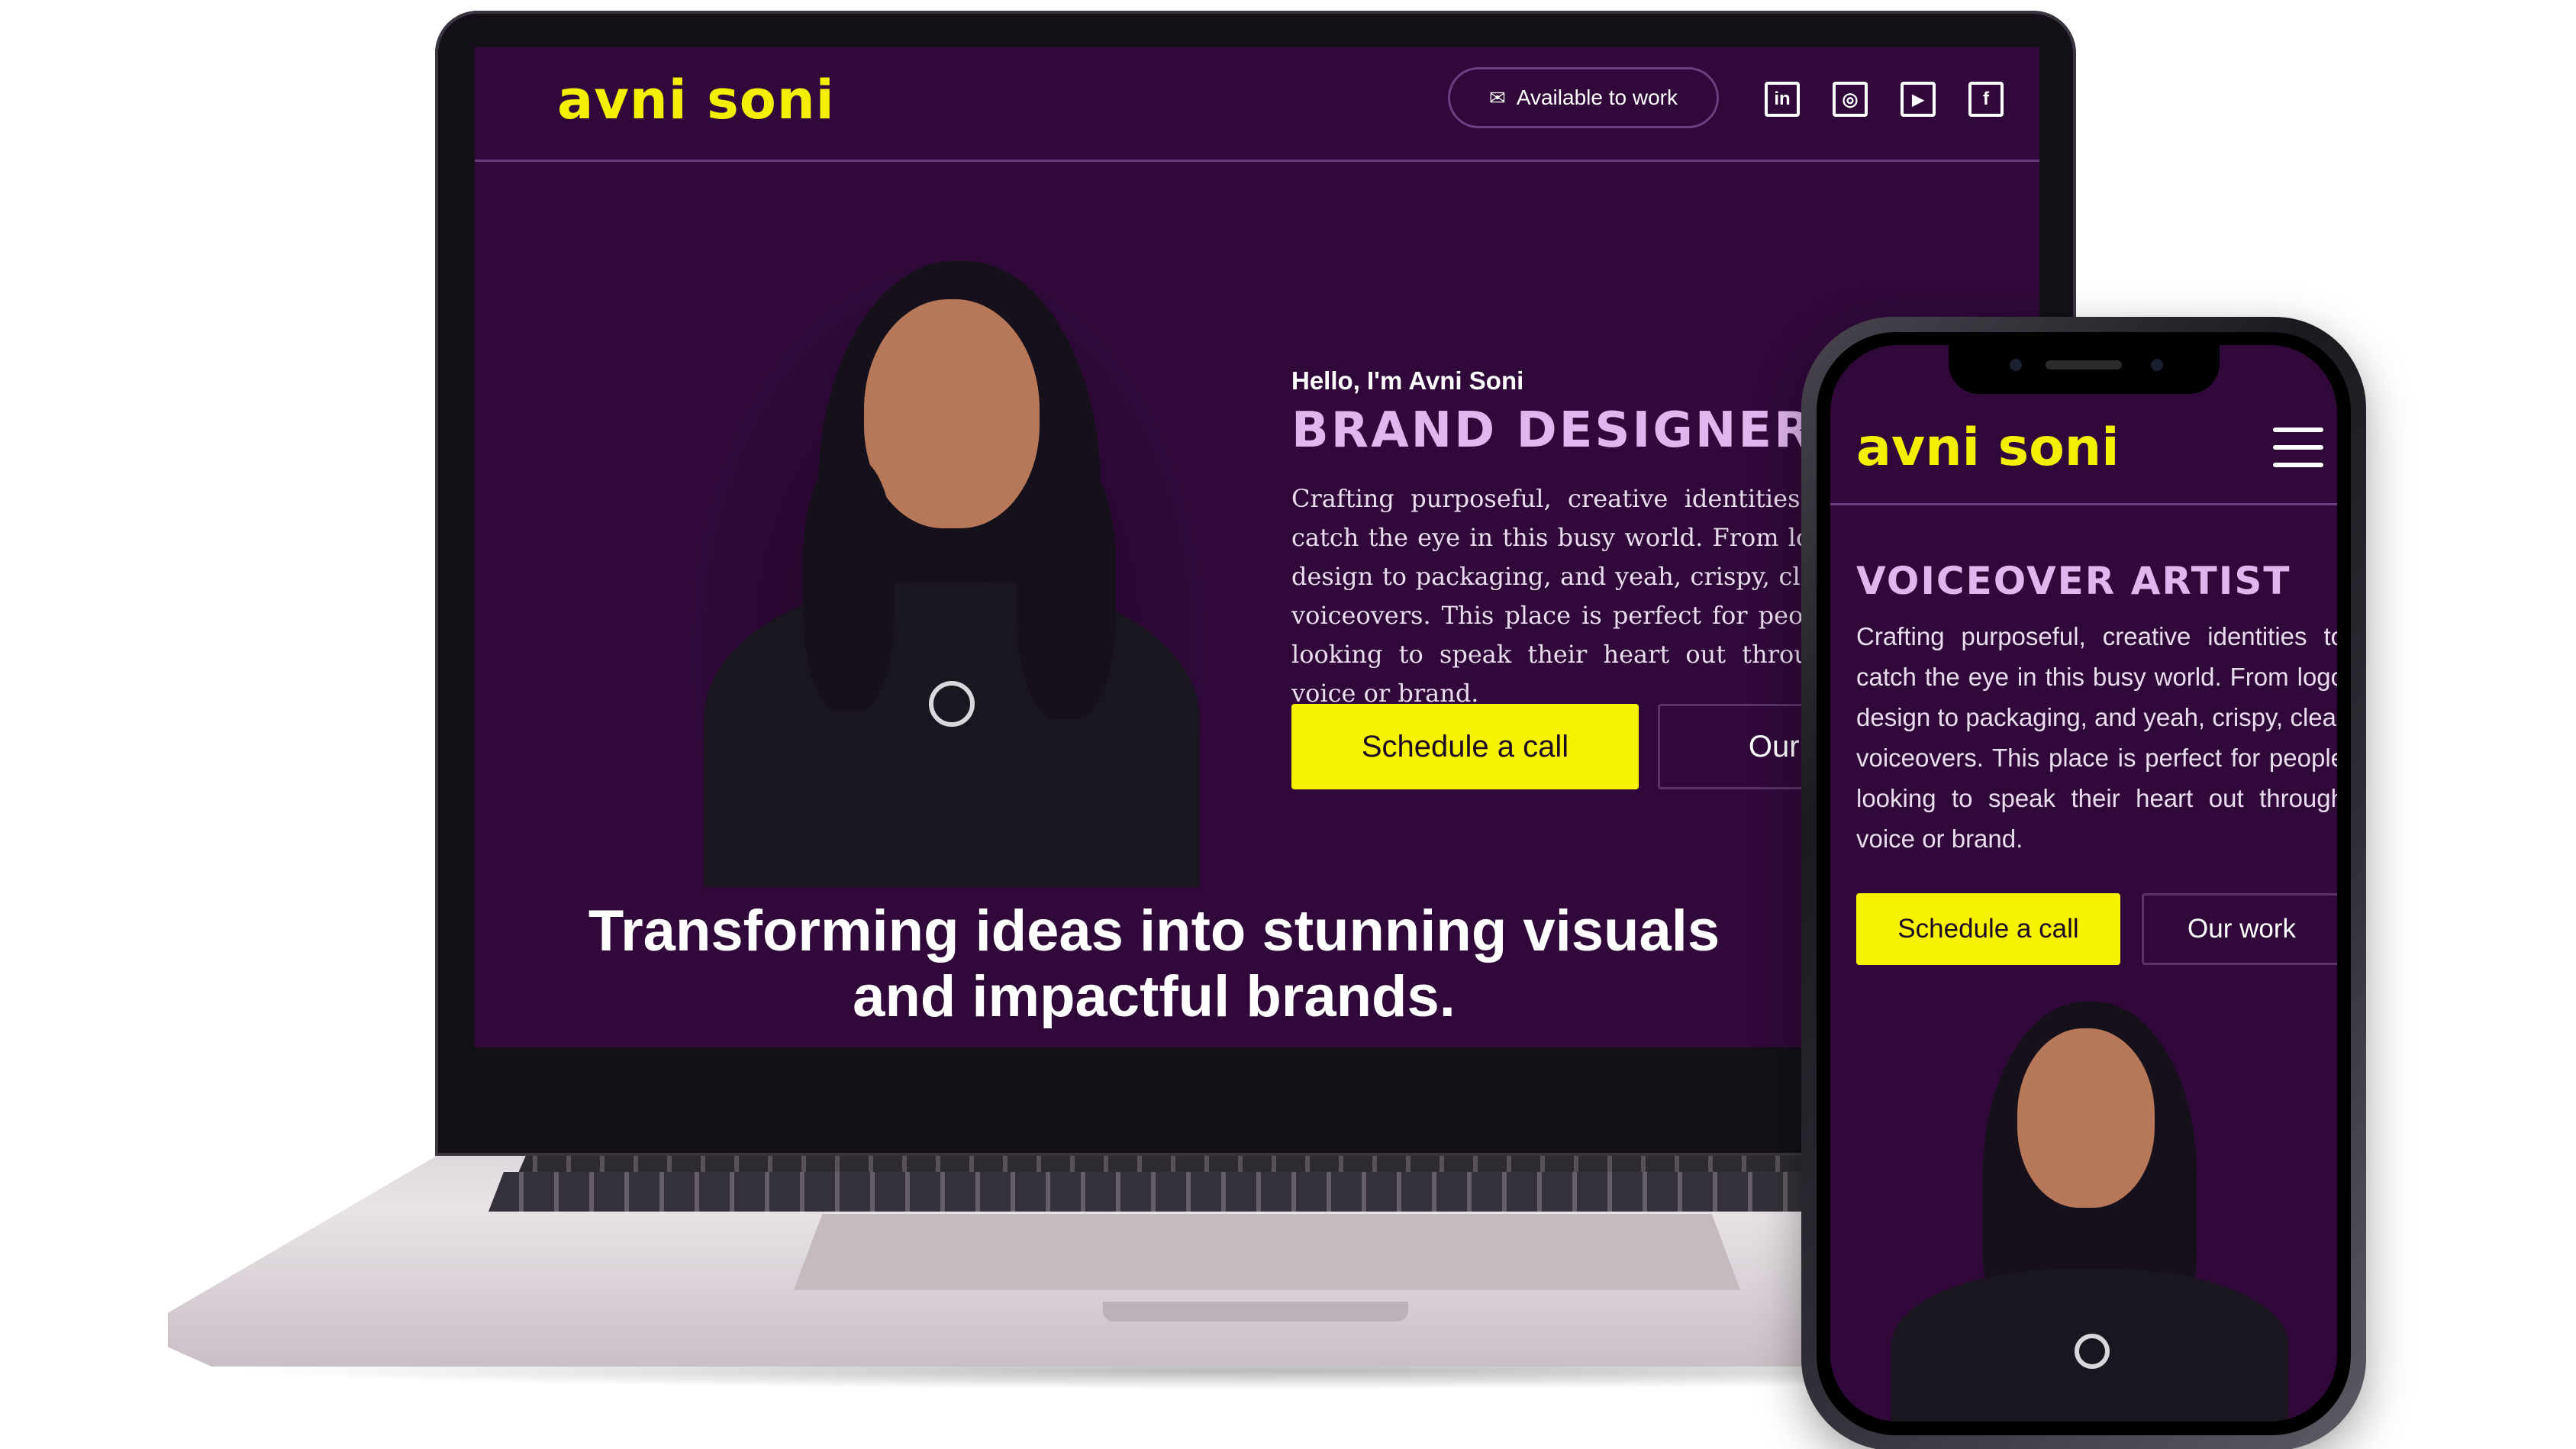 The width and height of the screenshot is (2576, 1449). Describe the element at coordinates (2074, 581) in the screenshot. I see `mobile-role-heading: VOICEOVER ARTIST` at that location.